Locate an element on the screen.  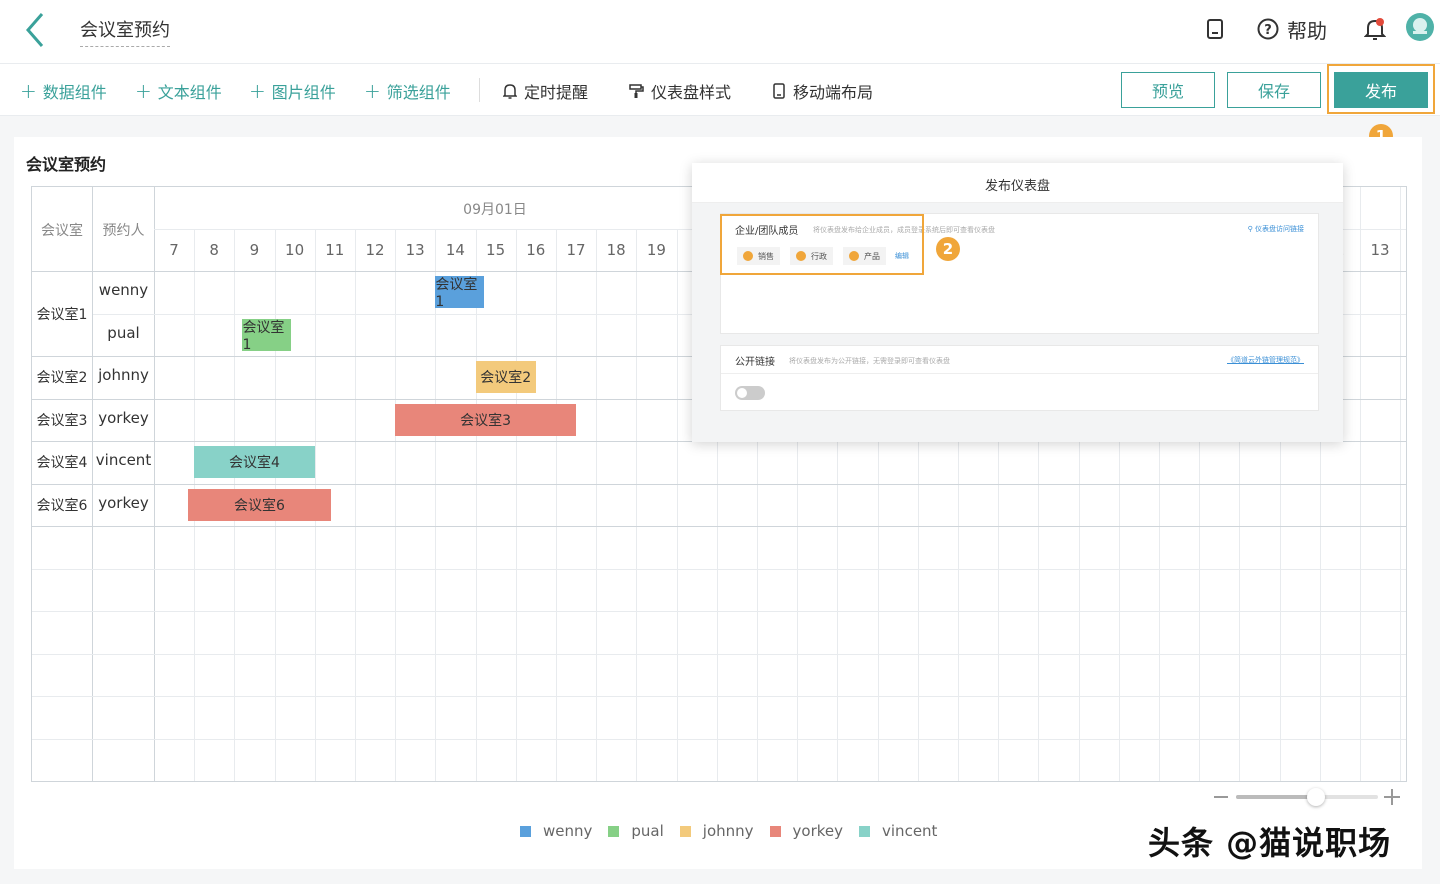
help-button: ? 帮助 is located at coordinates (1292, 29).